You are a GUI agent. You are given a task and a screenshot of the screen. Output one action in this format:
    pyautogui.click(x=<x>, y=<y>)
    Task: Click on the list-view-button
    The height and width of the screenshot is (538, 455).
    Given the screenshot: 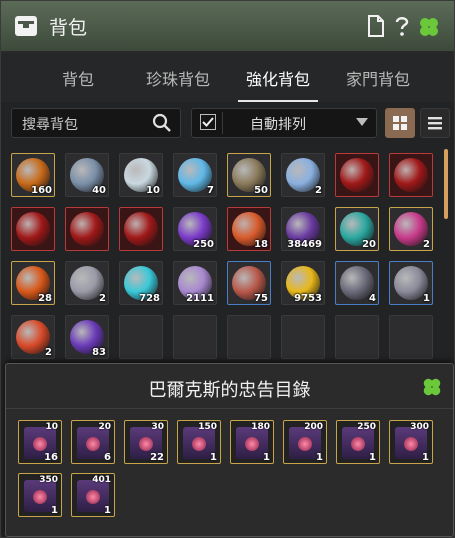 What is the action you would take?
    pyautogui.click(x=435, y=123)
    